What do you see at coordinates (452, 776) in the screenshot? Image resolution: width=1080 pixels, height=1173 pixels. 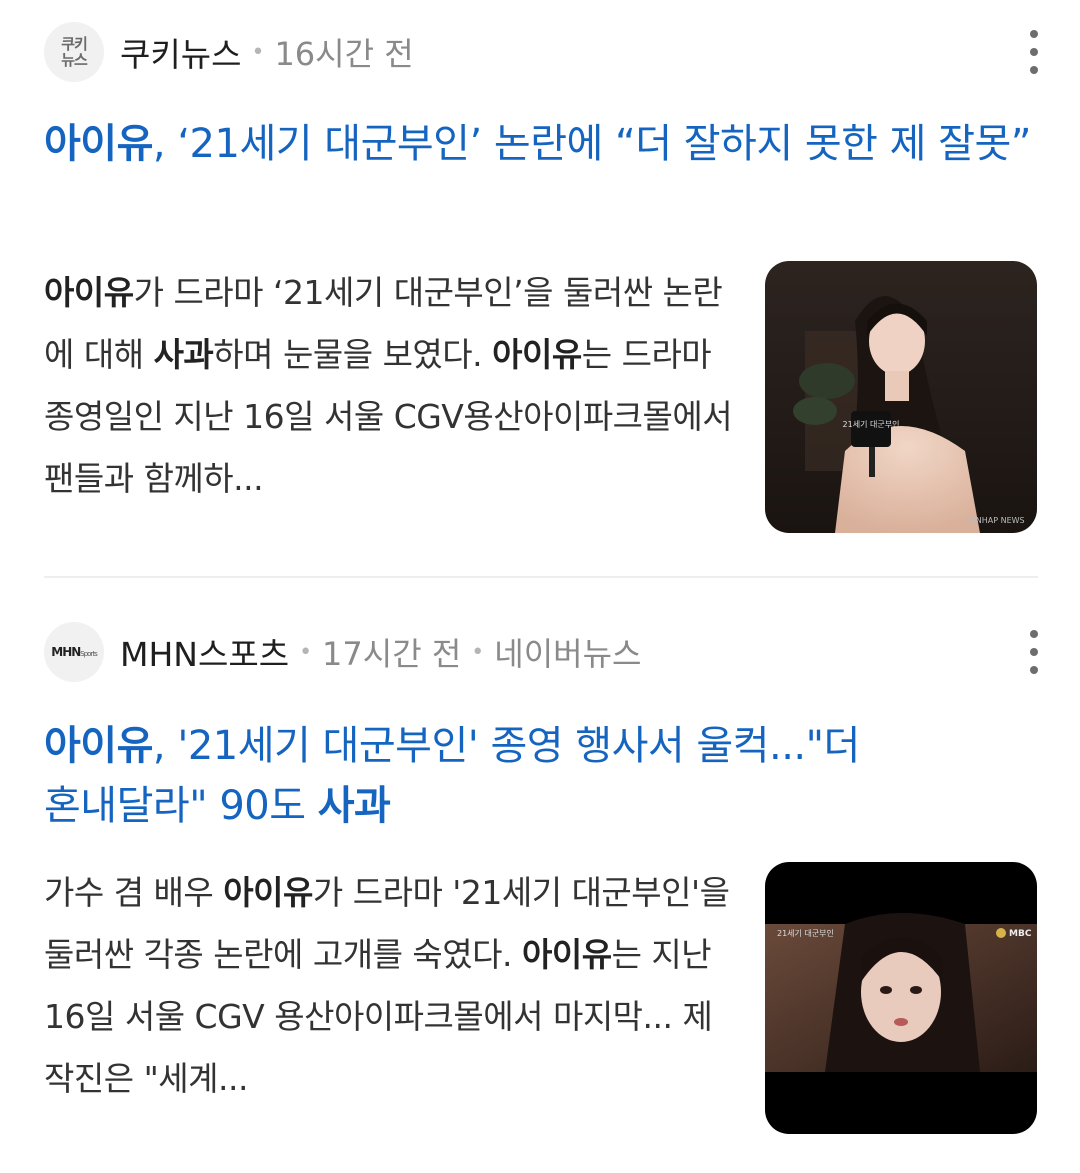 I see `headline-text: , '21세기 대군부인' 종영 행사서 울컥..."더 혼내달라" 90도` at bounding box center [452, 776].